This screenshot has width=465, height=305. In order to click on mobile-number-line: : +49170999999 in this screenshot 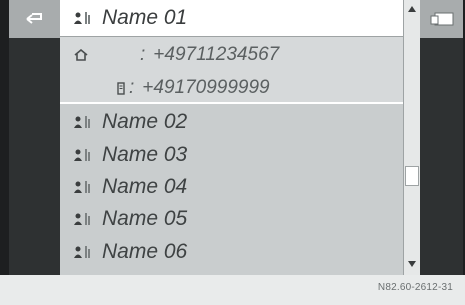, I will do `click(193, 88)`.